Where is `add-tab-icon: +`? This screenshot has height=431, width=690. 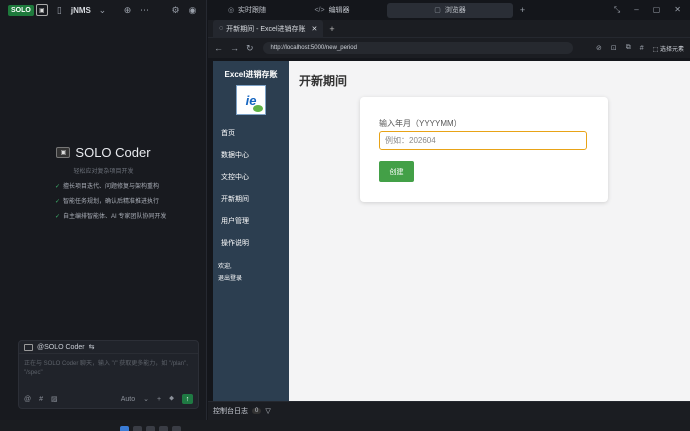 add-tab-icon: + is located at coordinates (522, 10).